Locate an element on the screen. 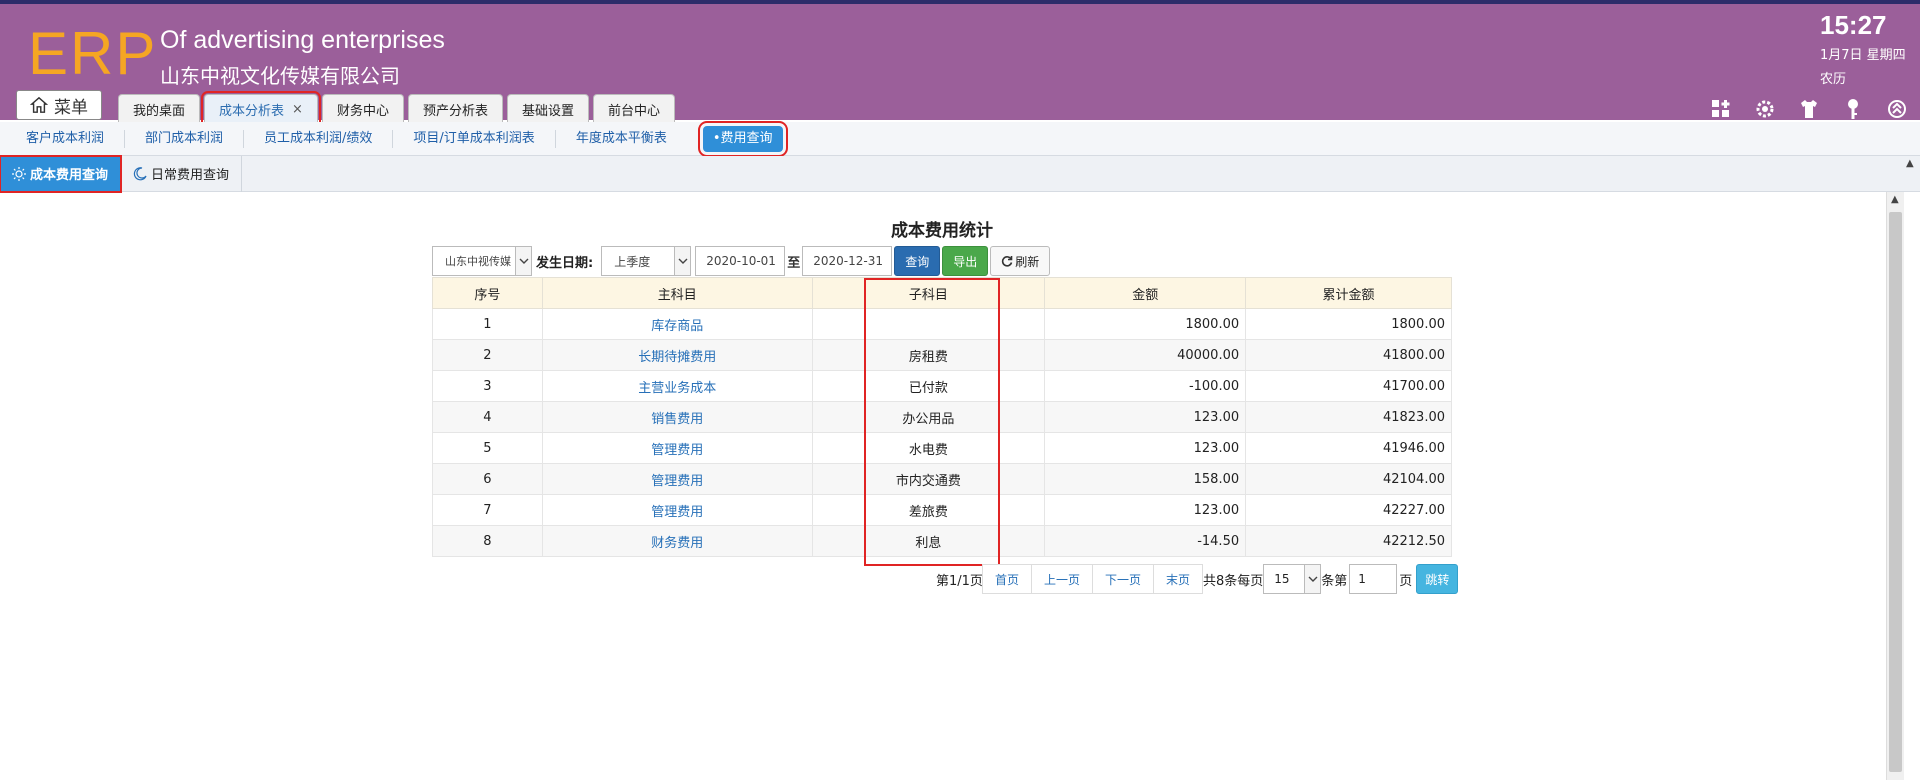 Image resolution: width=1920 pixels, height=780 pixels. date-to-input: 2020-12-31 is located at coordinates (847, 261).